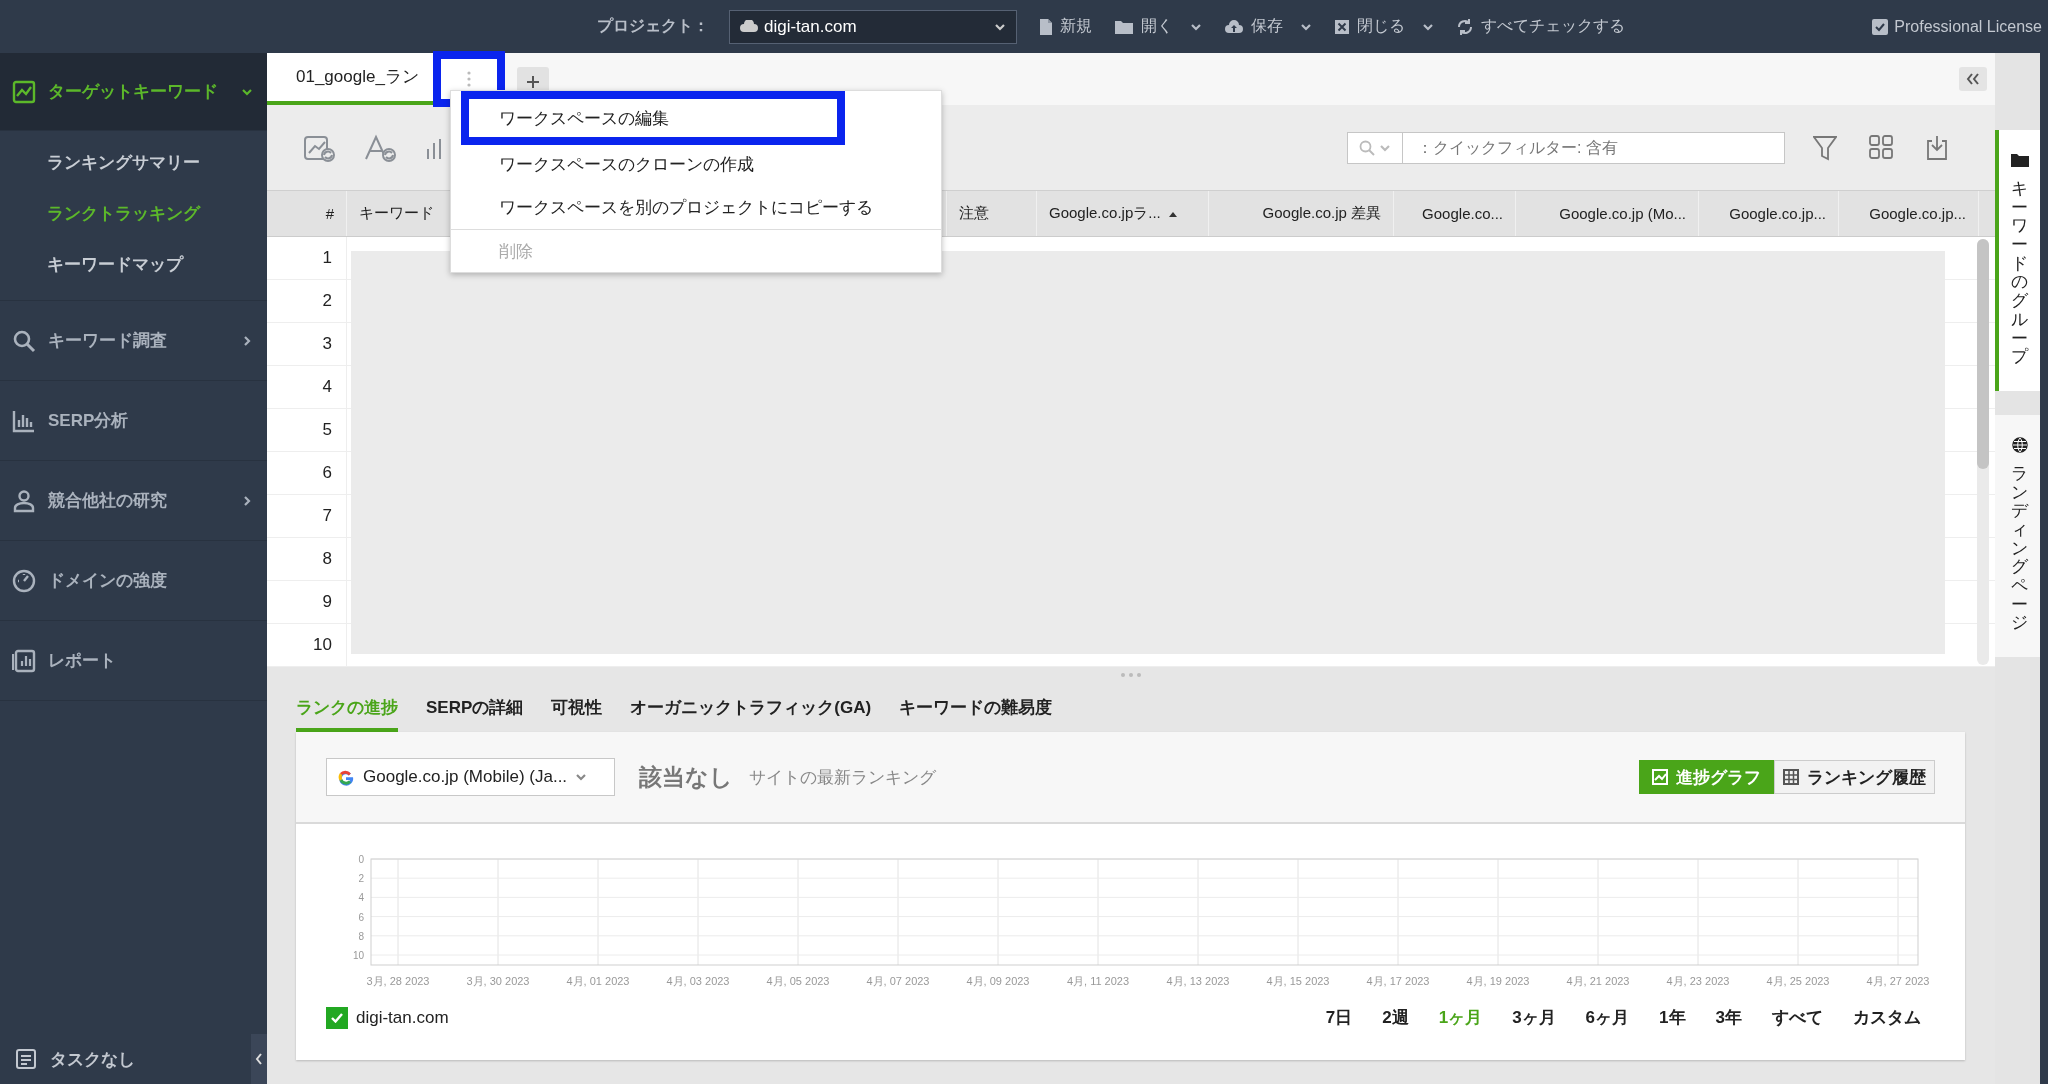 The width and height of the screenshot is (2048, 1084). I want to click on row-number: 6, so click(307, 473).